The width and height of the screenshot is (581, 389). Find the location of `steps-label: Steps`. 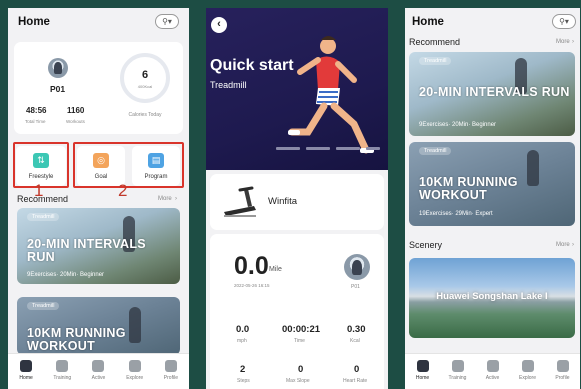

steps-label: Steps is located at coordinates (243, 381).